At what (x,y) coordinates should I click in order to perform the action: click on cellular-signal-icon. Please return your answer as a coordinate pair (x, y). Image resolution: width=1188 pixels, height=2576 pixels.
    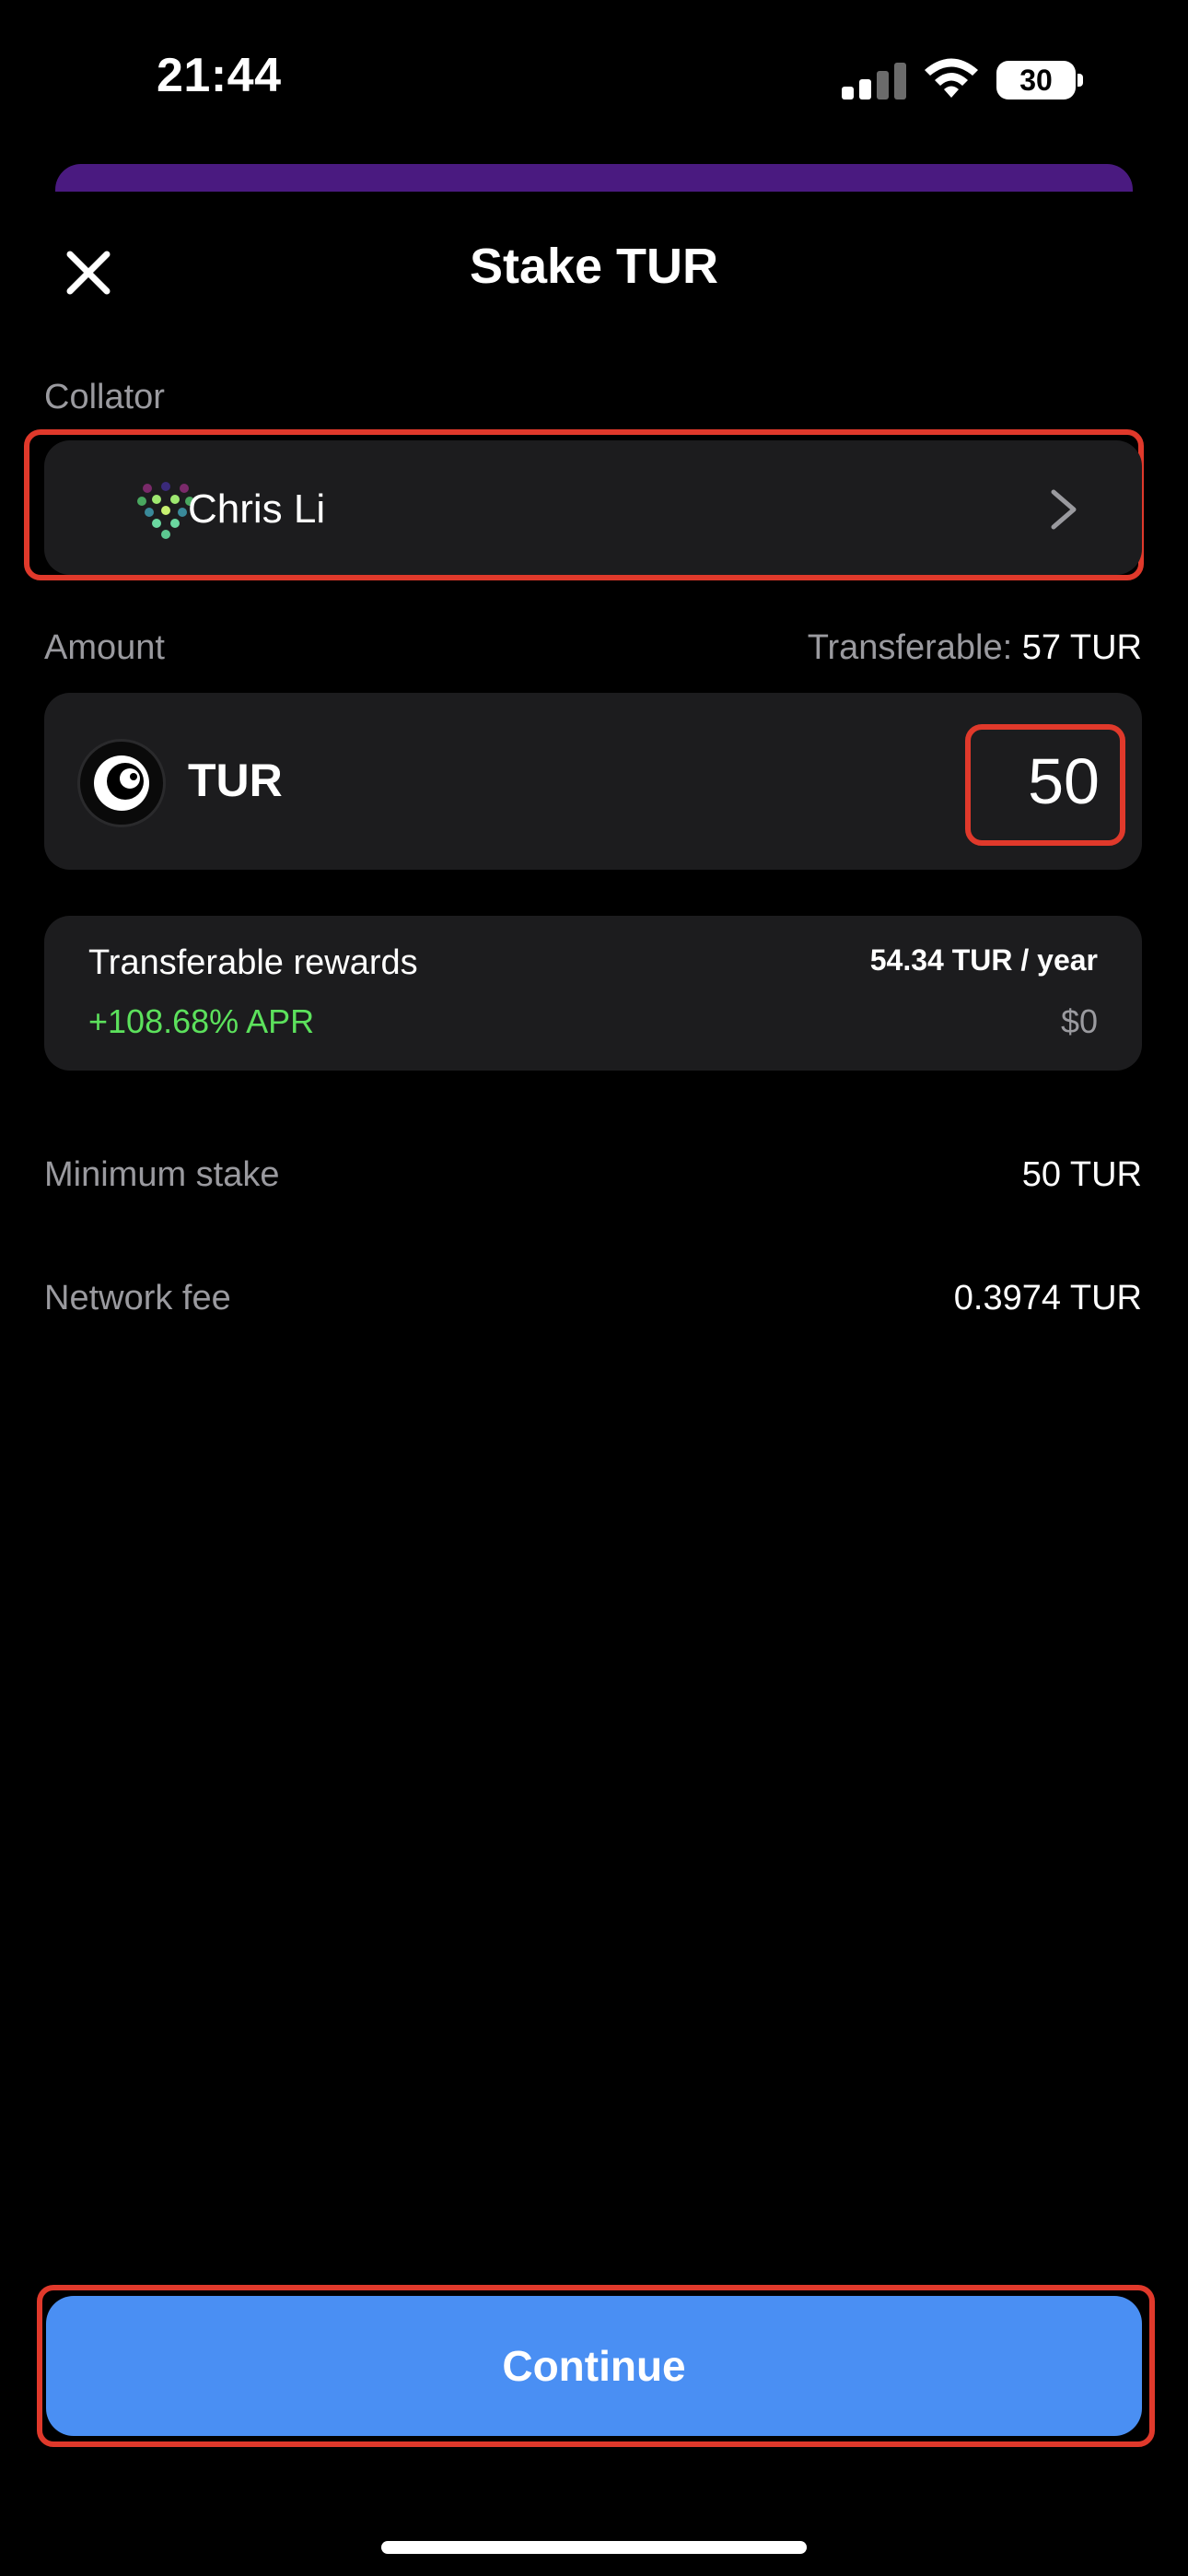
    Looking at the image, I should click on (874, 80).